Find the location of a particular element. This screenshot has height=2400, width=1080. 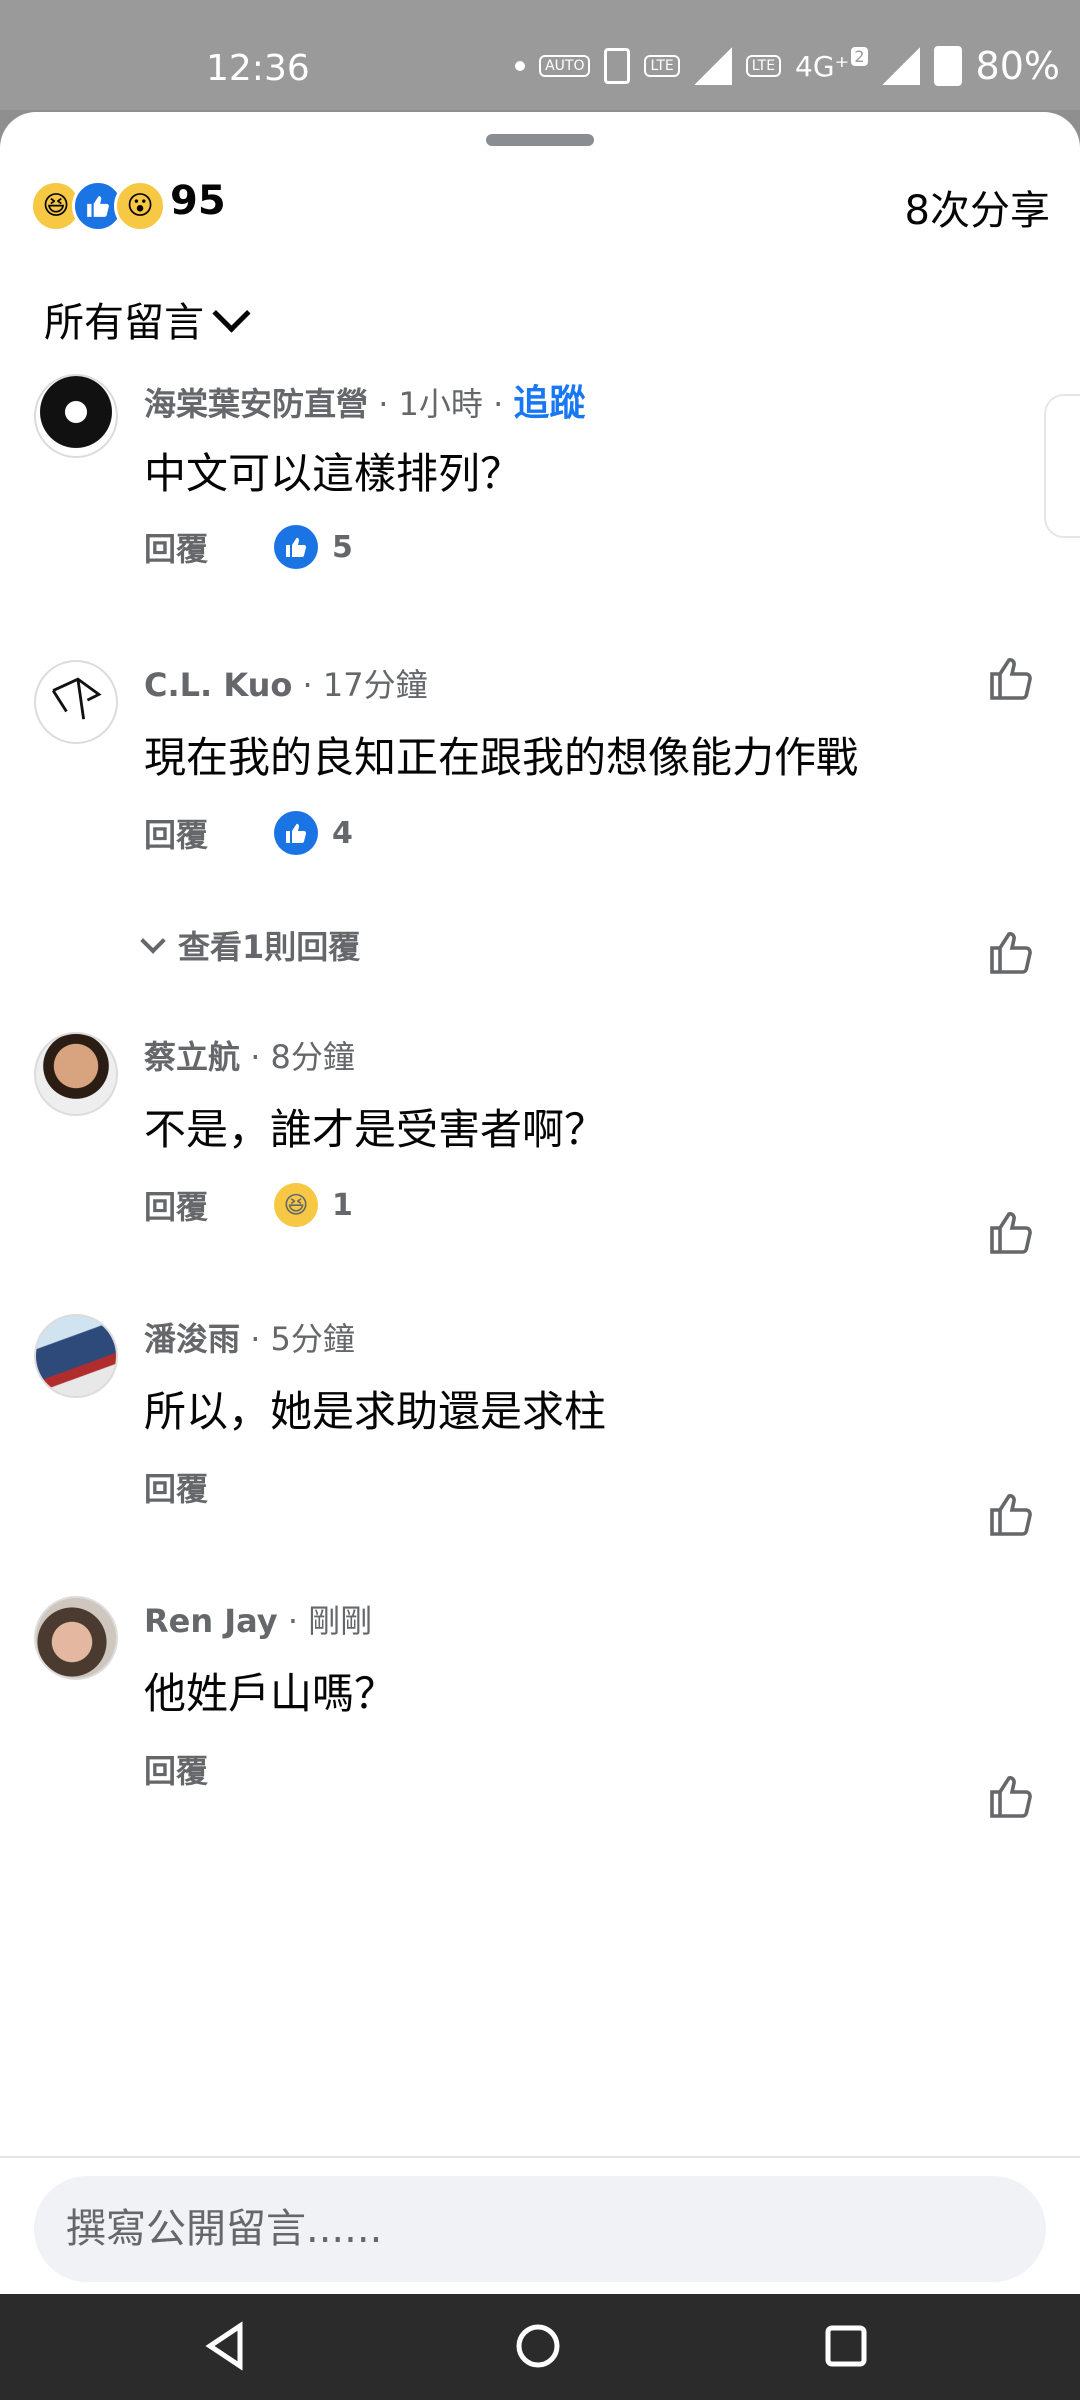

comment-author: 潘浚雨 is located at coordinates (192, 1339).